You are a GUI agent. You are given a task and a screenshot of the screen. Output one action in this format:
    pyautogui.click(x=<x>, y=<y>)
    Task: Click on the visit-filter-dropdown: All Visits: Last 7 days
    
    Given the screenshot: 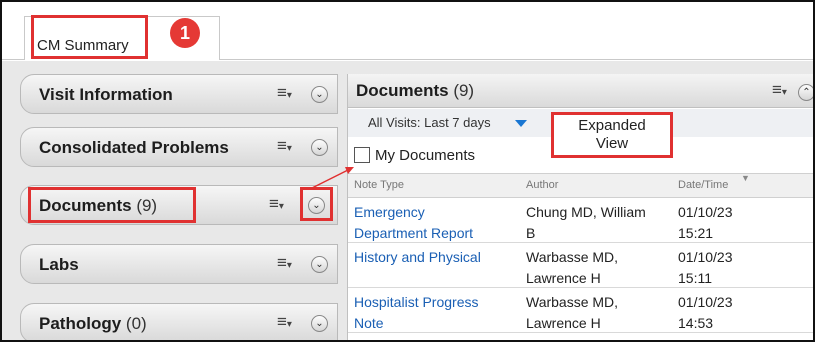 What is the action you would take?
    pyautogui.click(x=429, y=122)
    